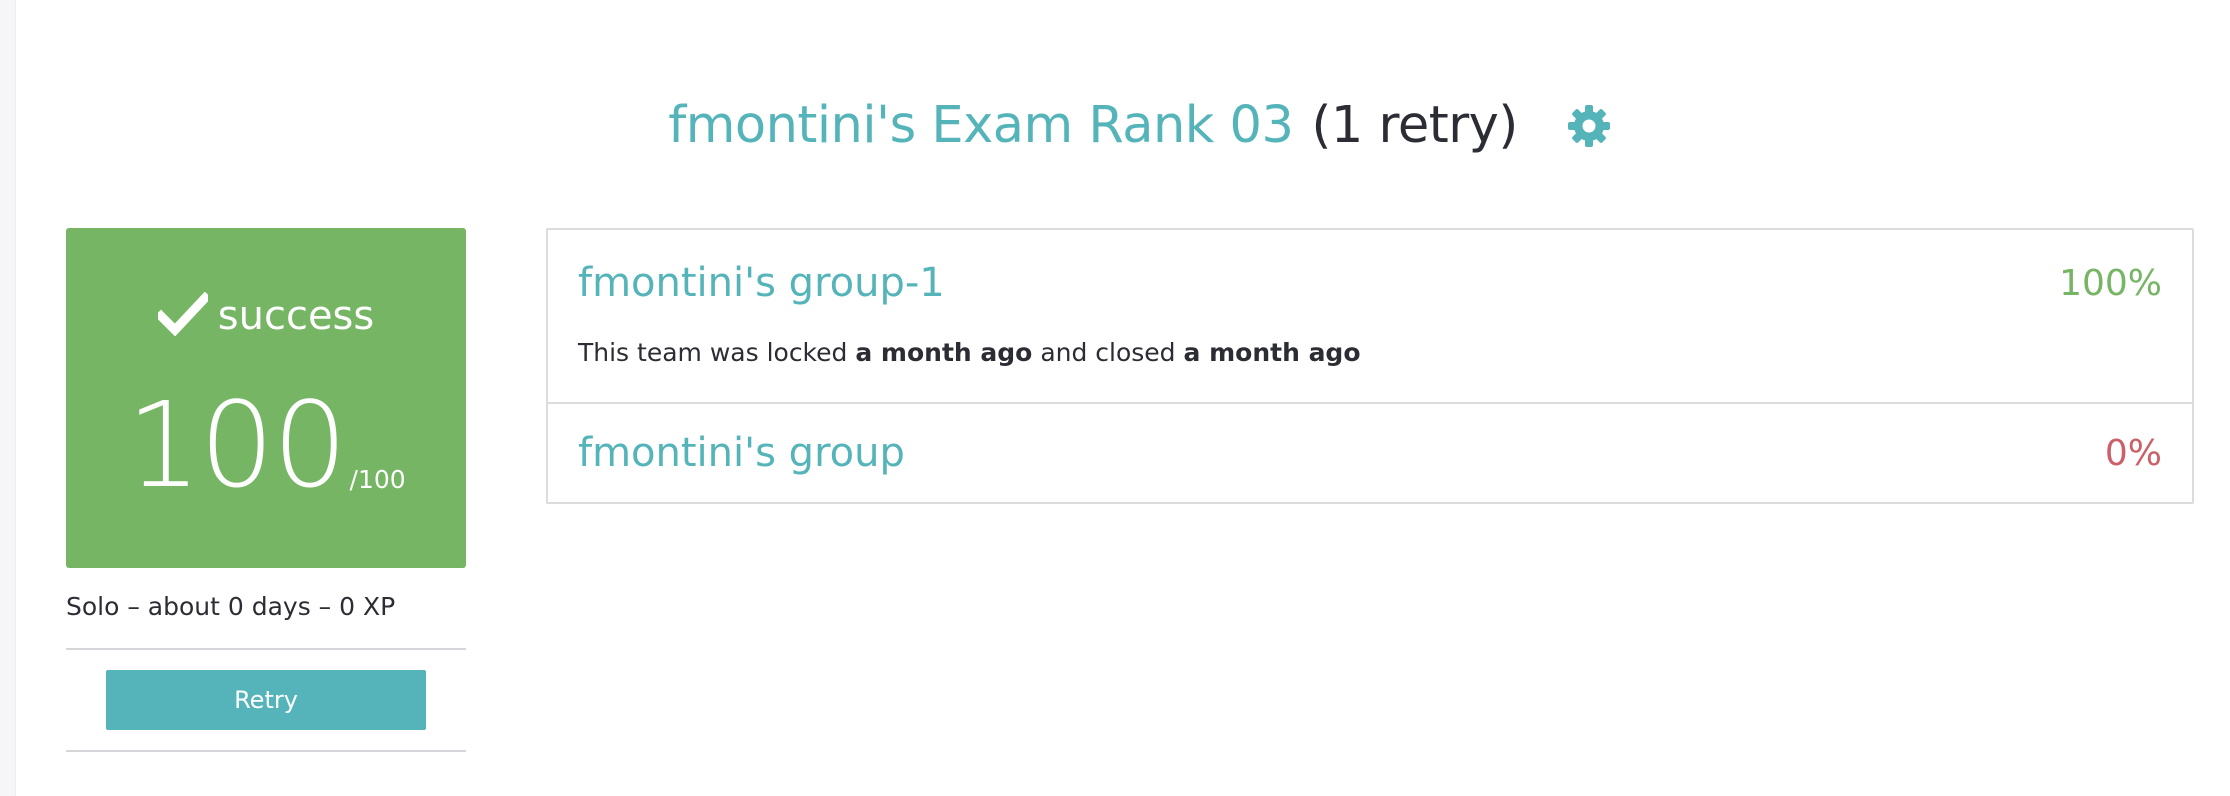 The height and width of the screenshot is (796, 2230). What do you see at coordinates (713, 352) in the screenshot?
I see `info-prefix: This team was locked` at bounding box center [713, 352].